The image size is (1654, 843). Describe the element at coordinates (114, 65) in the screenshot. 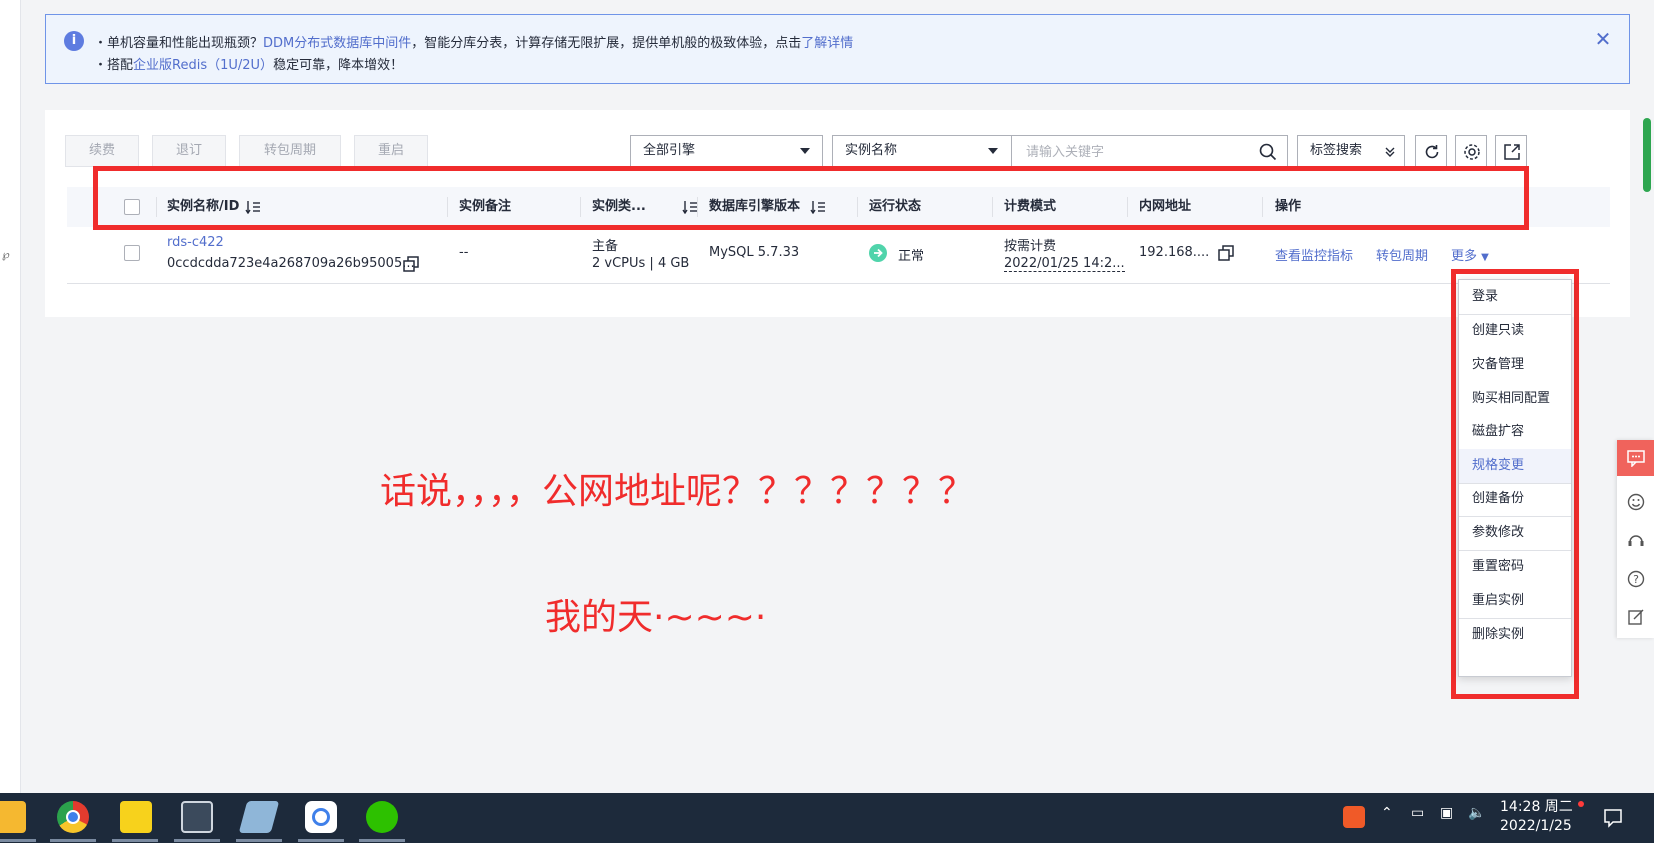

I see `notice-text: ・搭配` at that location.